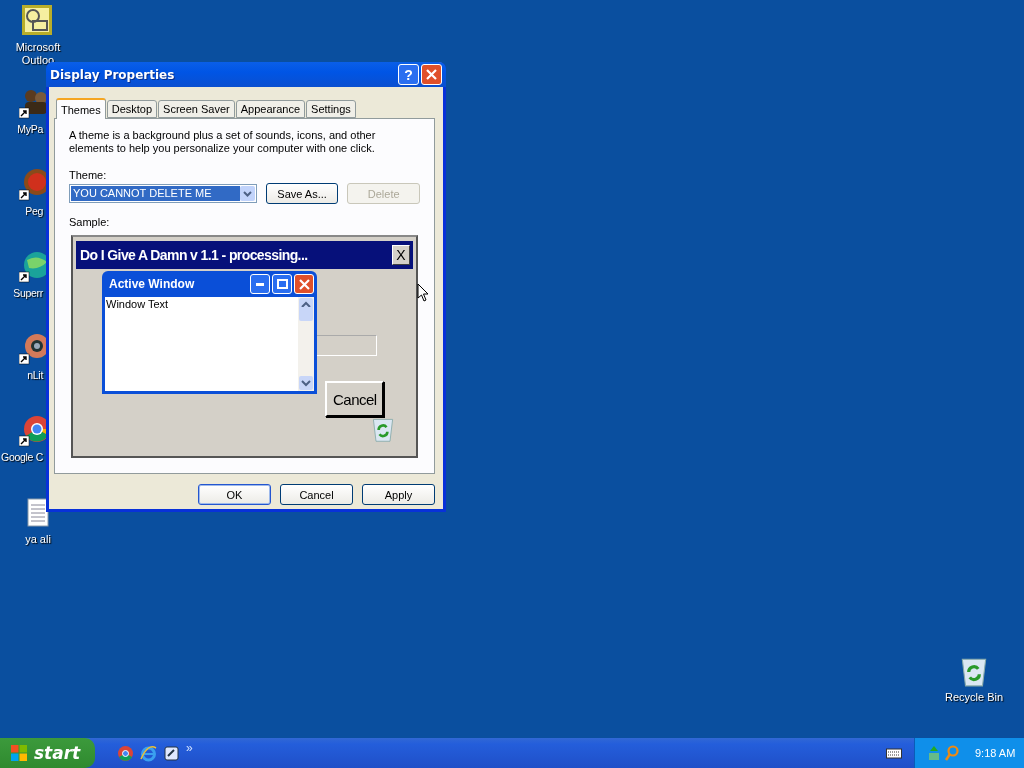 The width and height of the screenshot is (1024, 768). I want to click on tab: Screen Saver, so click(196, 109).